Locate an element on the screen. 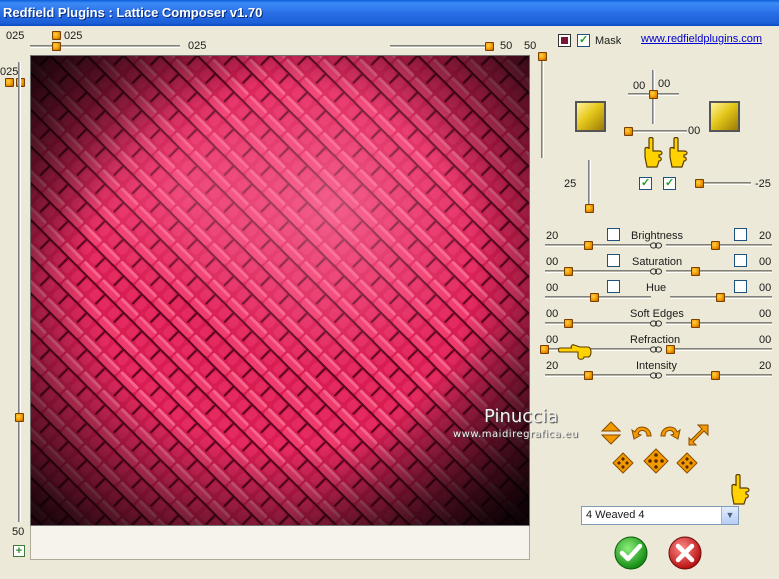 This screenshot has height=579, width=779. left-slider-top-value: 025 is located at coordinates (9, 72).